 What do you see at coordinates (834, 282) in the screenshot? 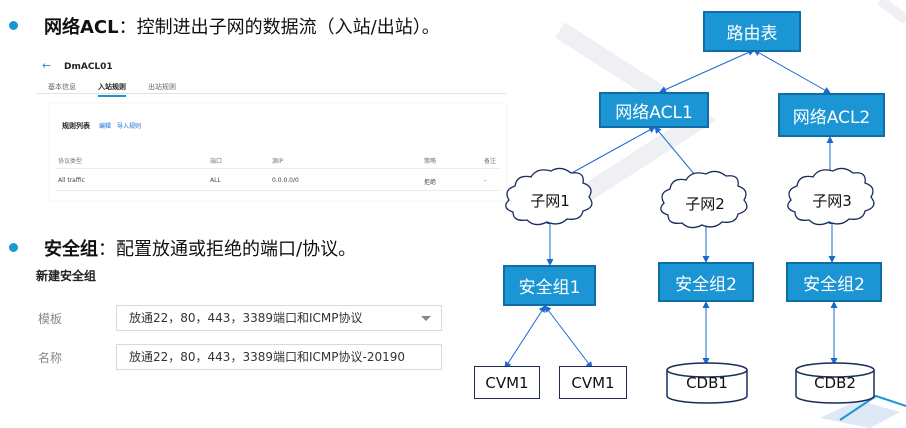
I see `sg2b-node: 安全组2` at bounding box center [834, 282].